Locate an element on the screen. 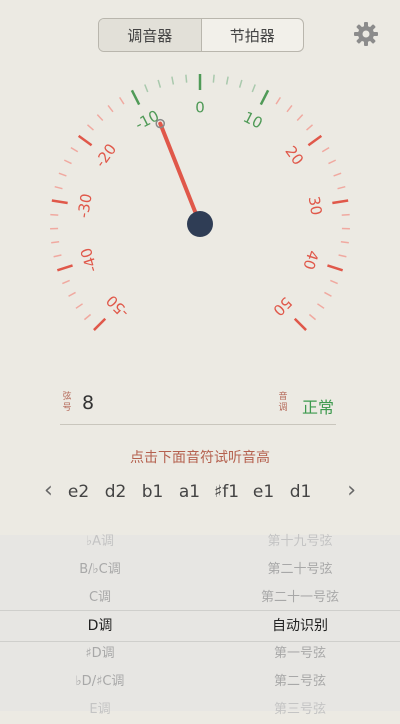 Image resolution: width=400 pixels, height=724 pixels. picker-item: ♯D调 is located at coordinates (100, 654).